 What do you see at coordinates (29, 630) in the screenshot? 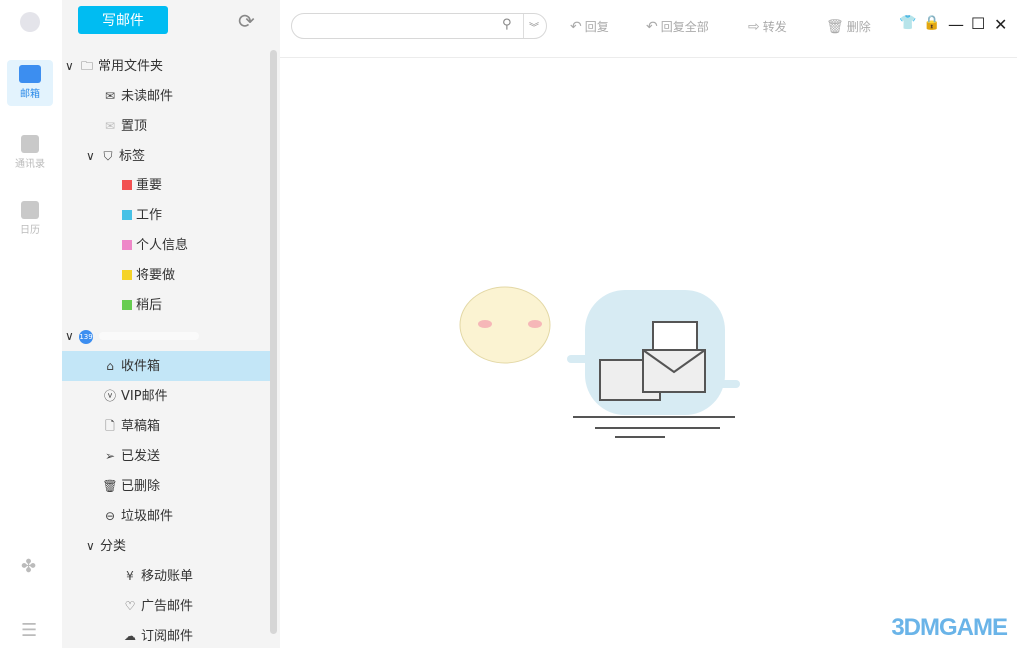
I see `menu-icon: ☰` at bounding box center [29, 630].